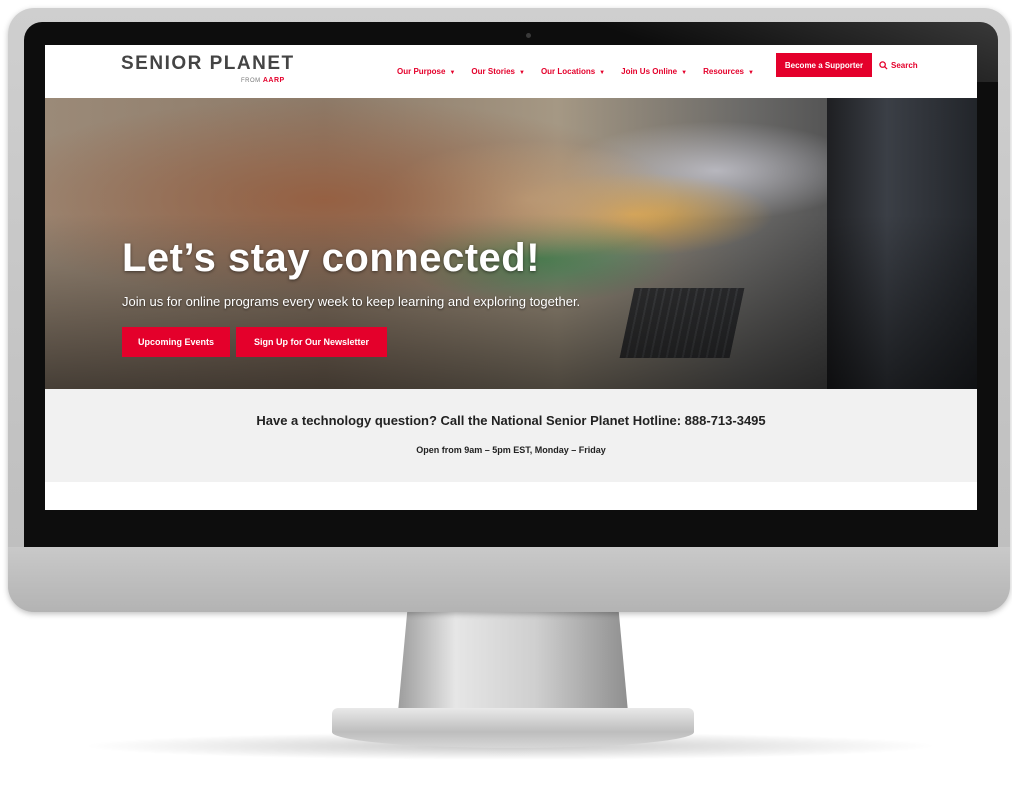 The image size is (1012, 804). I want to click on nav-resources: Resources ▼, so click(728, 71).